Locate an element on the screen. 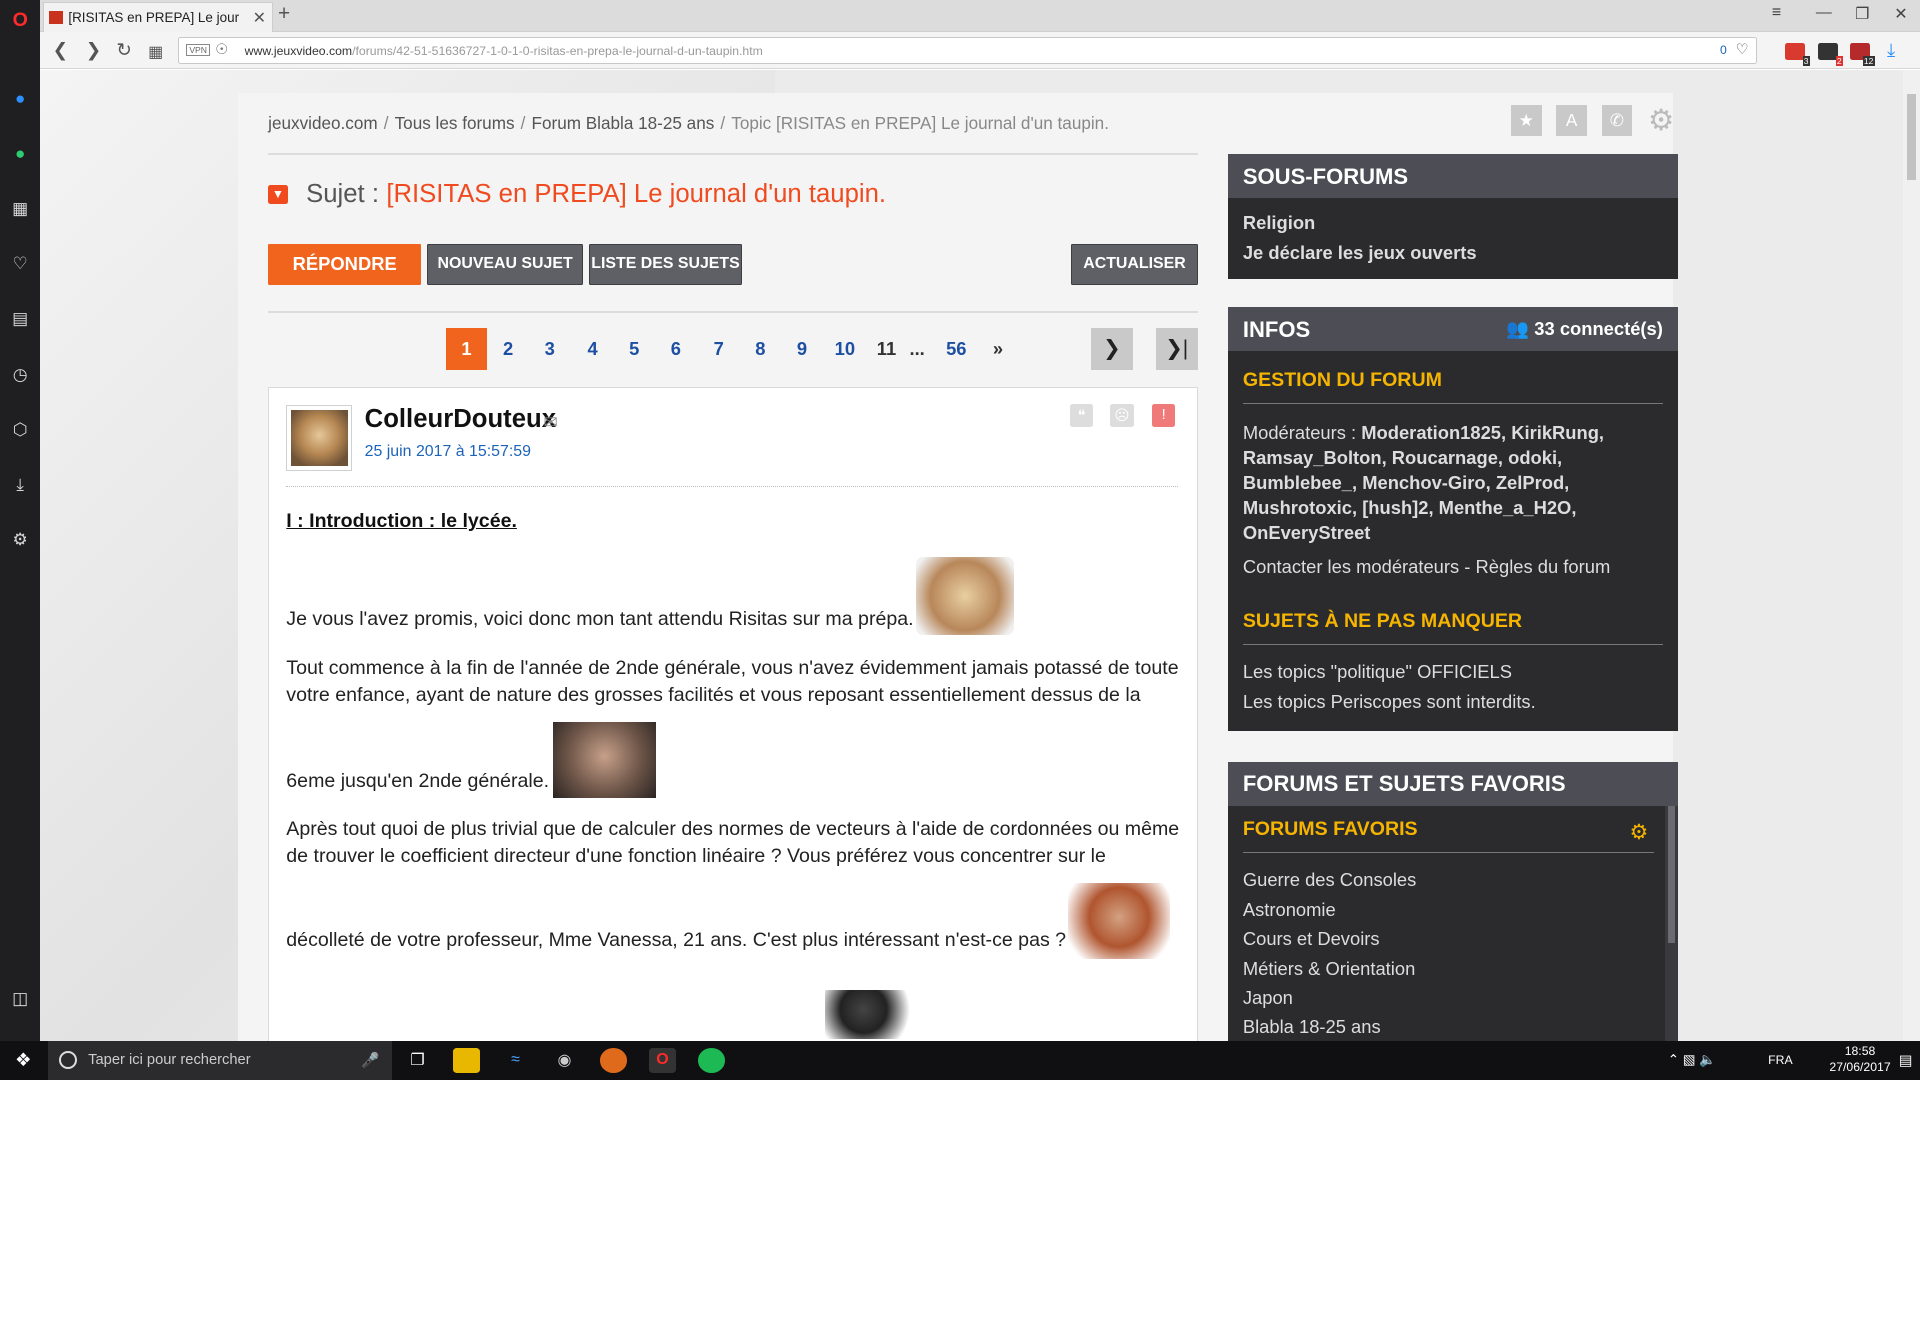 This screenshot has width=1920, height=1322. steam-icon: ◉ is located at coordinates (564, 1060).